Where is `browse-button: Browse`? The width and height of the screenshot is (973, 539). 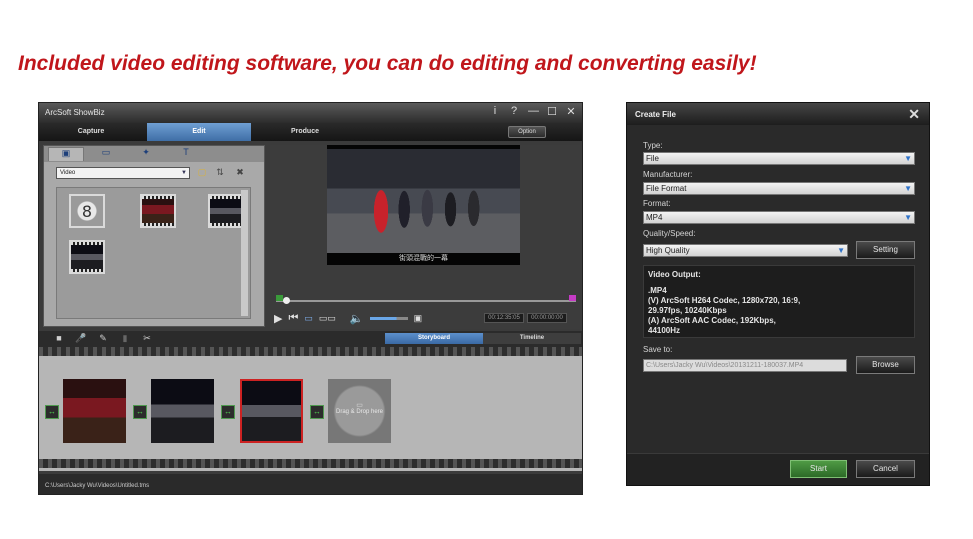
browse-button: Browse is located at coordinates (885, 365).